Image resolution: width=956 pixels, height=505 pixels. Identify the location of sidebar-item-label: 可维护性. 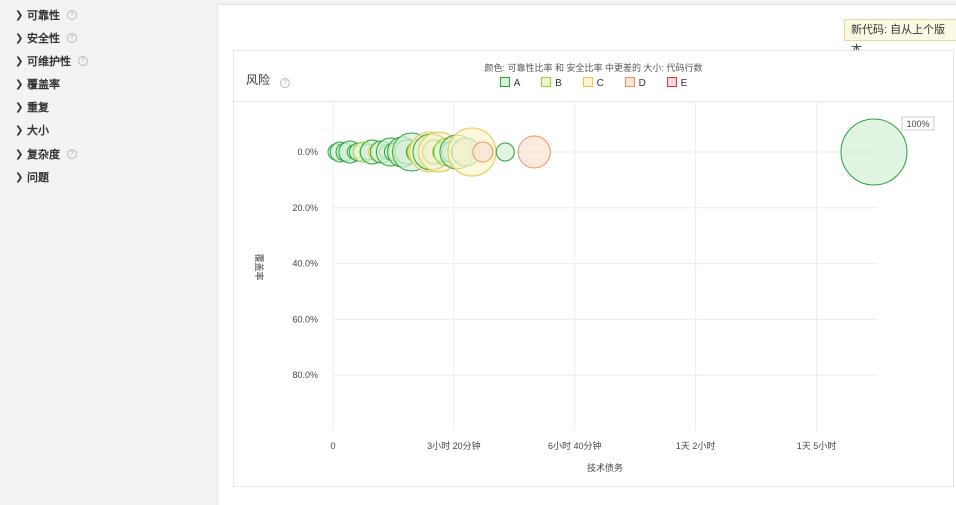
(49, 62).